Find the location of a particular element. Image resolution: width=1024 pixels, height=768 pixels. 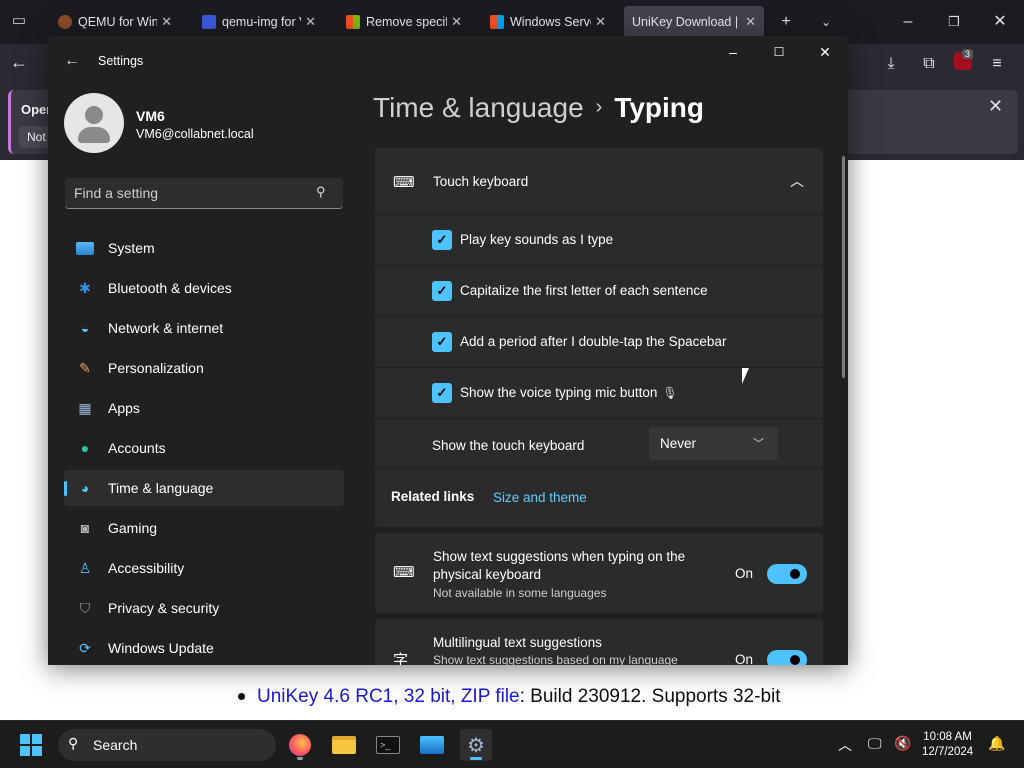

monitor-icon is located at coordinates (85, 248).